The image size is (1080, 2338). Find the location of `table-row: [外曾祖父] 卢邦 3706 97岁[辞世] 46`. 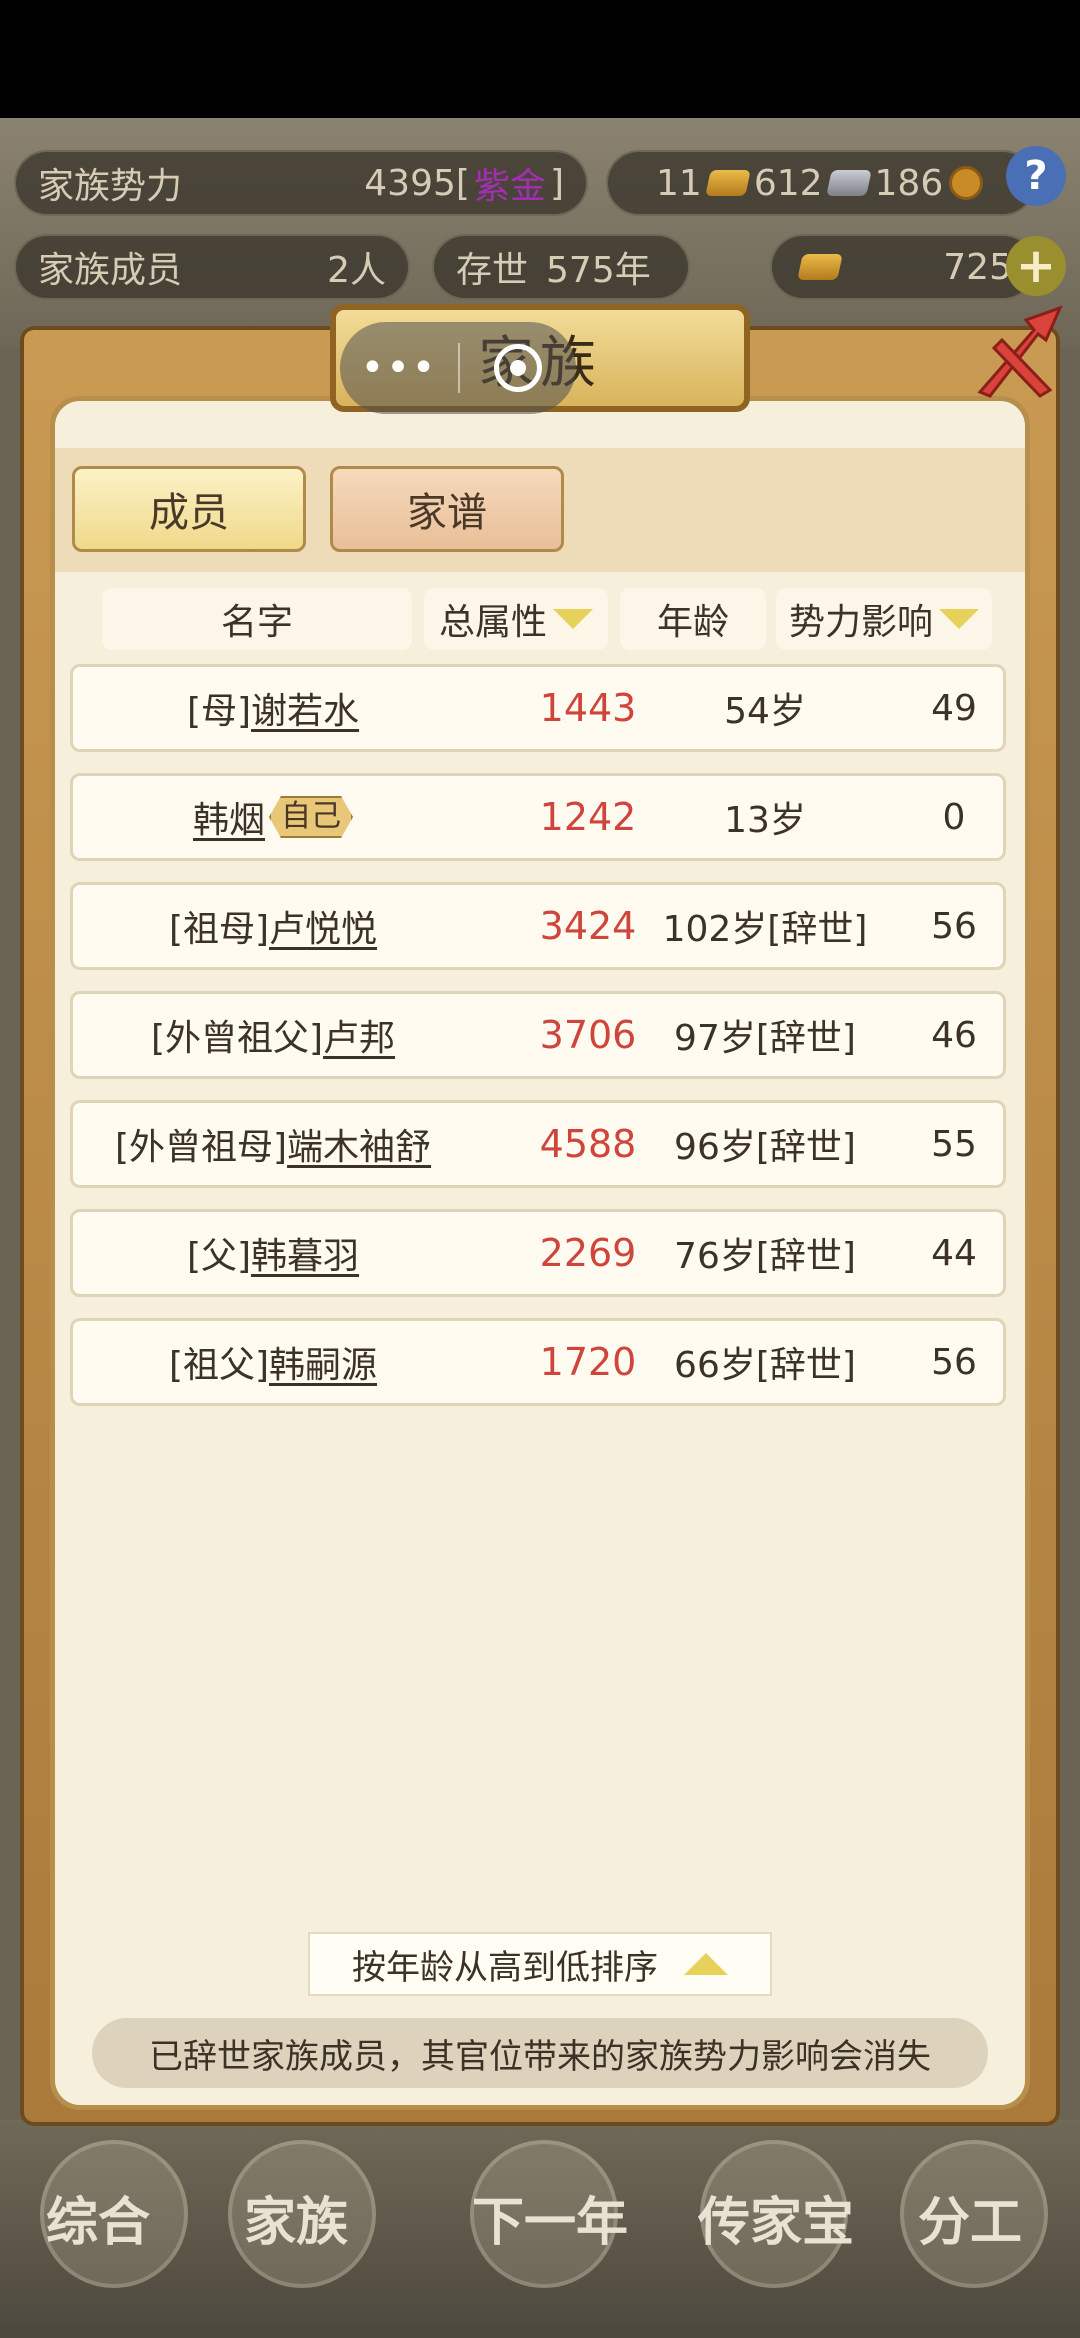

table-row: [外曾祖父] 卢邦 3706 97岁[辞世] 46 is located at coordinates (538, 1035).